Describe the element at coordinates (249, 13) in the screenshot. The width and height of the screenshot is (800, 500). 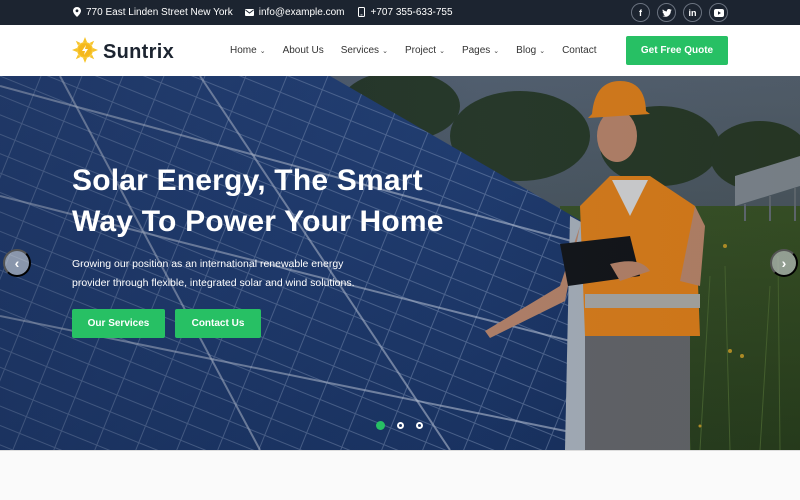
I see `envelope-icon` at that location.